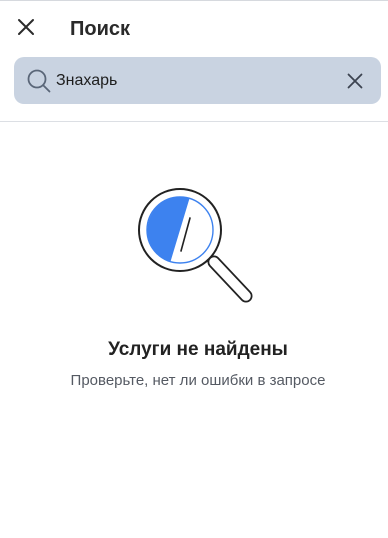  Describe the element at coordinates (100, 29) in the screenshot. I see `page-title: Поиск` at that location.